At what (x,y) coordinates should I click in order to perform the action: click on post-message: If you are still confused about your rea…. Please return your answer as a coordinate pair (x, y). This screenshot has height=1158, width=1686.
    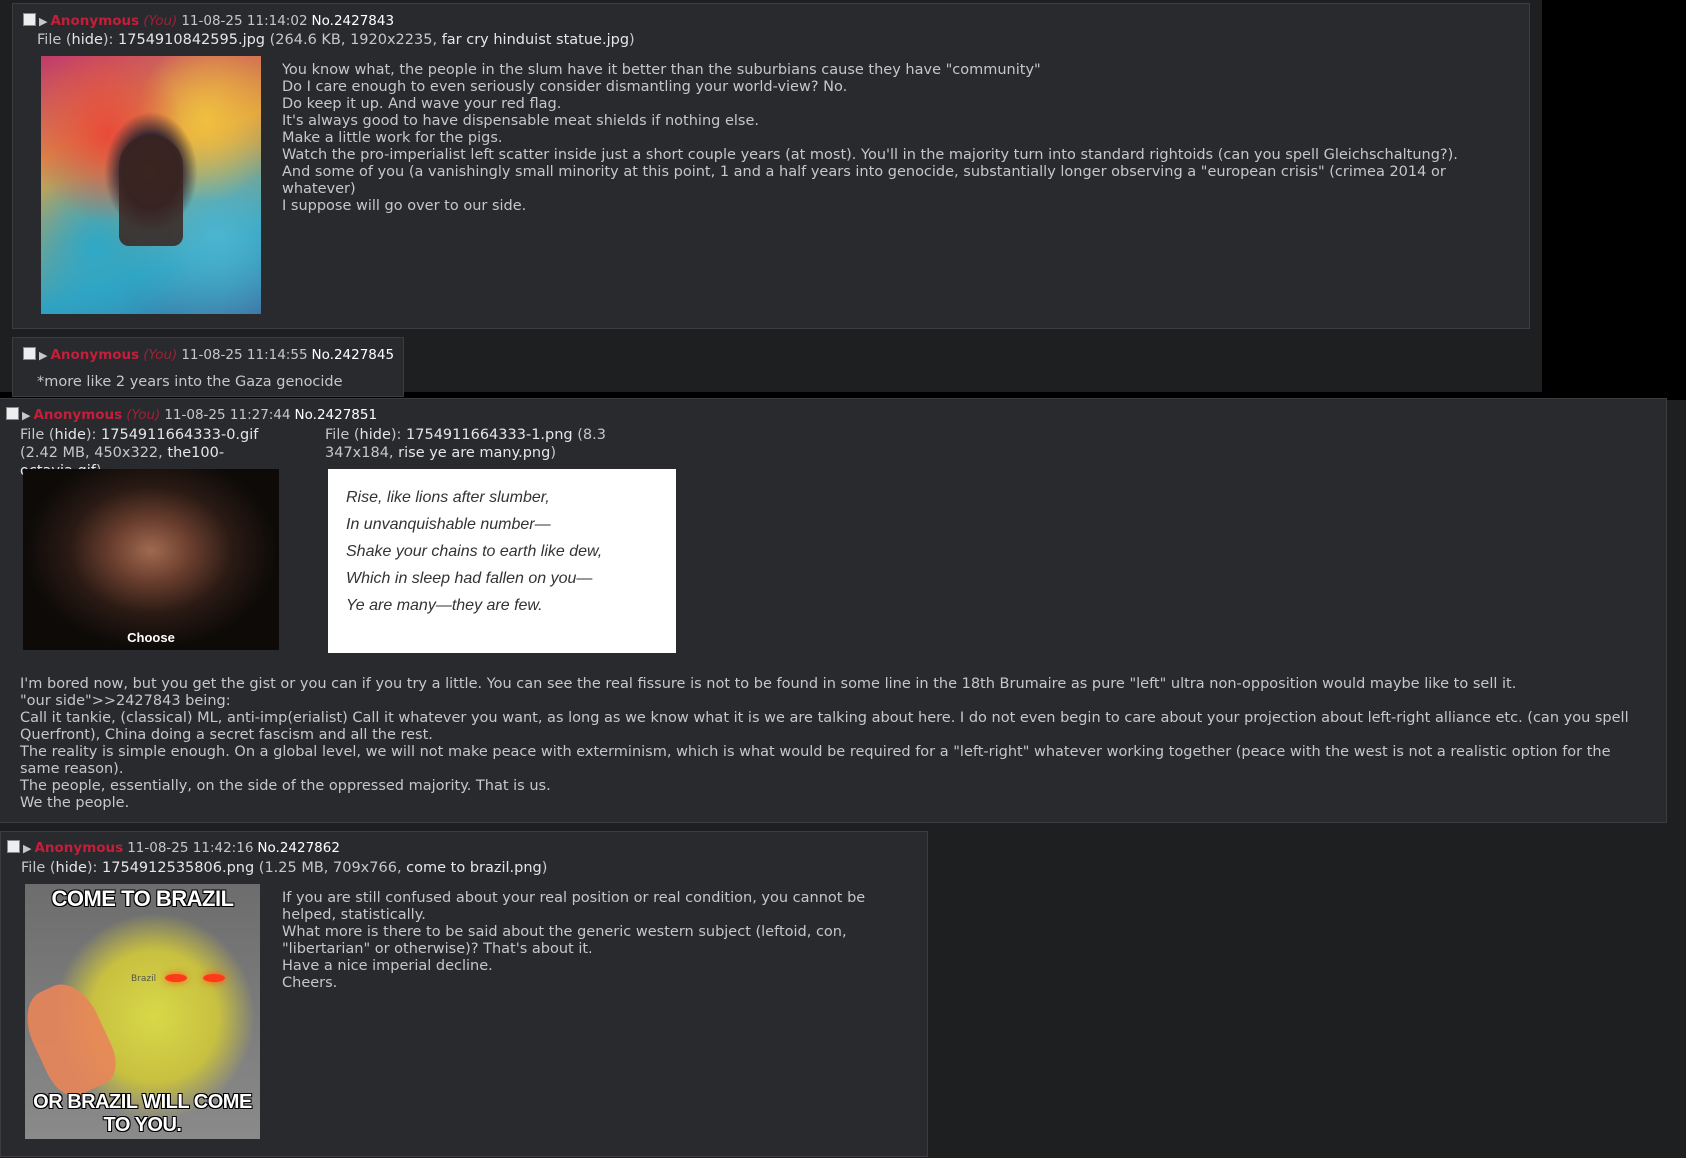
    Looking at the image, I should click on (574, 940).